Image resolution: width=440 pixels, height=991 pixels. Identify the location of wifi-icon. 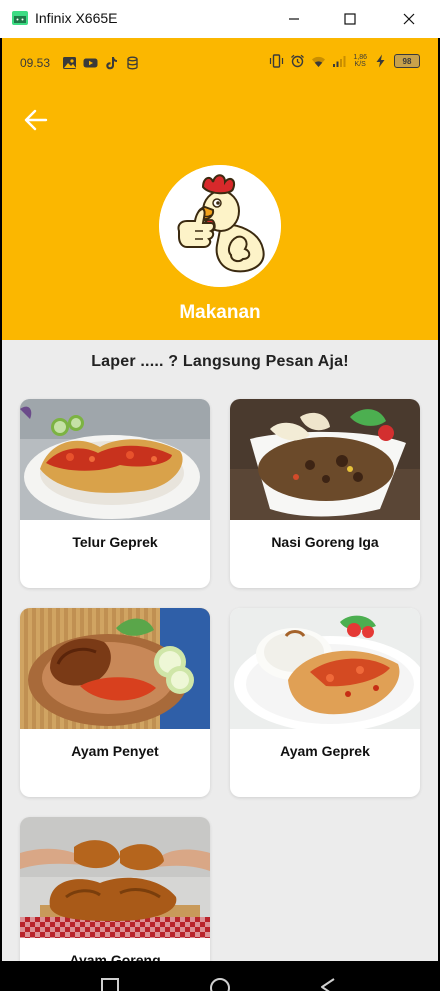
(319, 61).